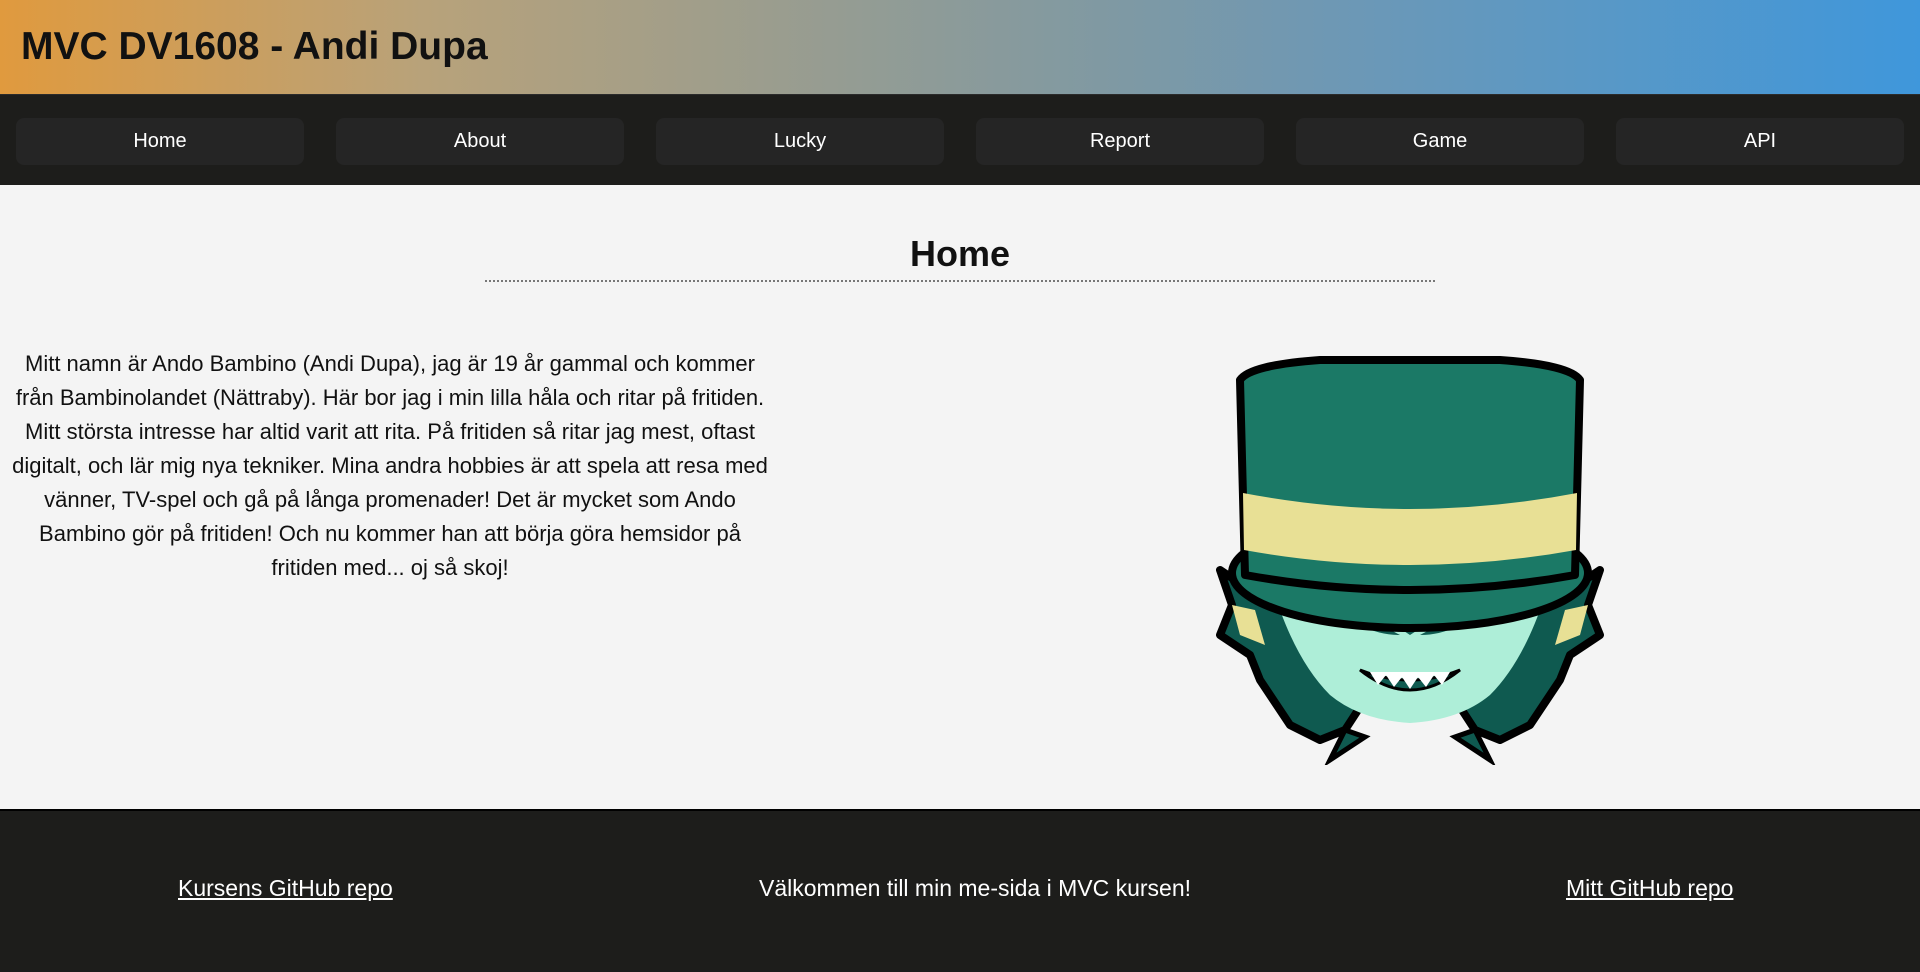  Describe the element at coordinates (1440, 141) in the screenshot. I see `nav-game: Game` at that location.